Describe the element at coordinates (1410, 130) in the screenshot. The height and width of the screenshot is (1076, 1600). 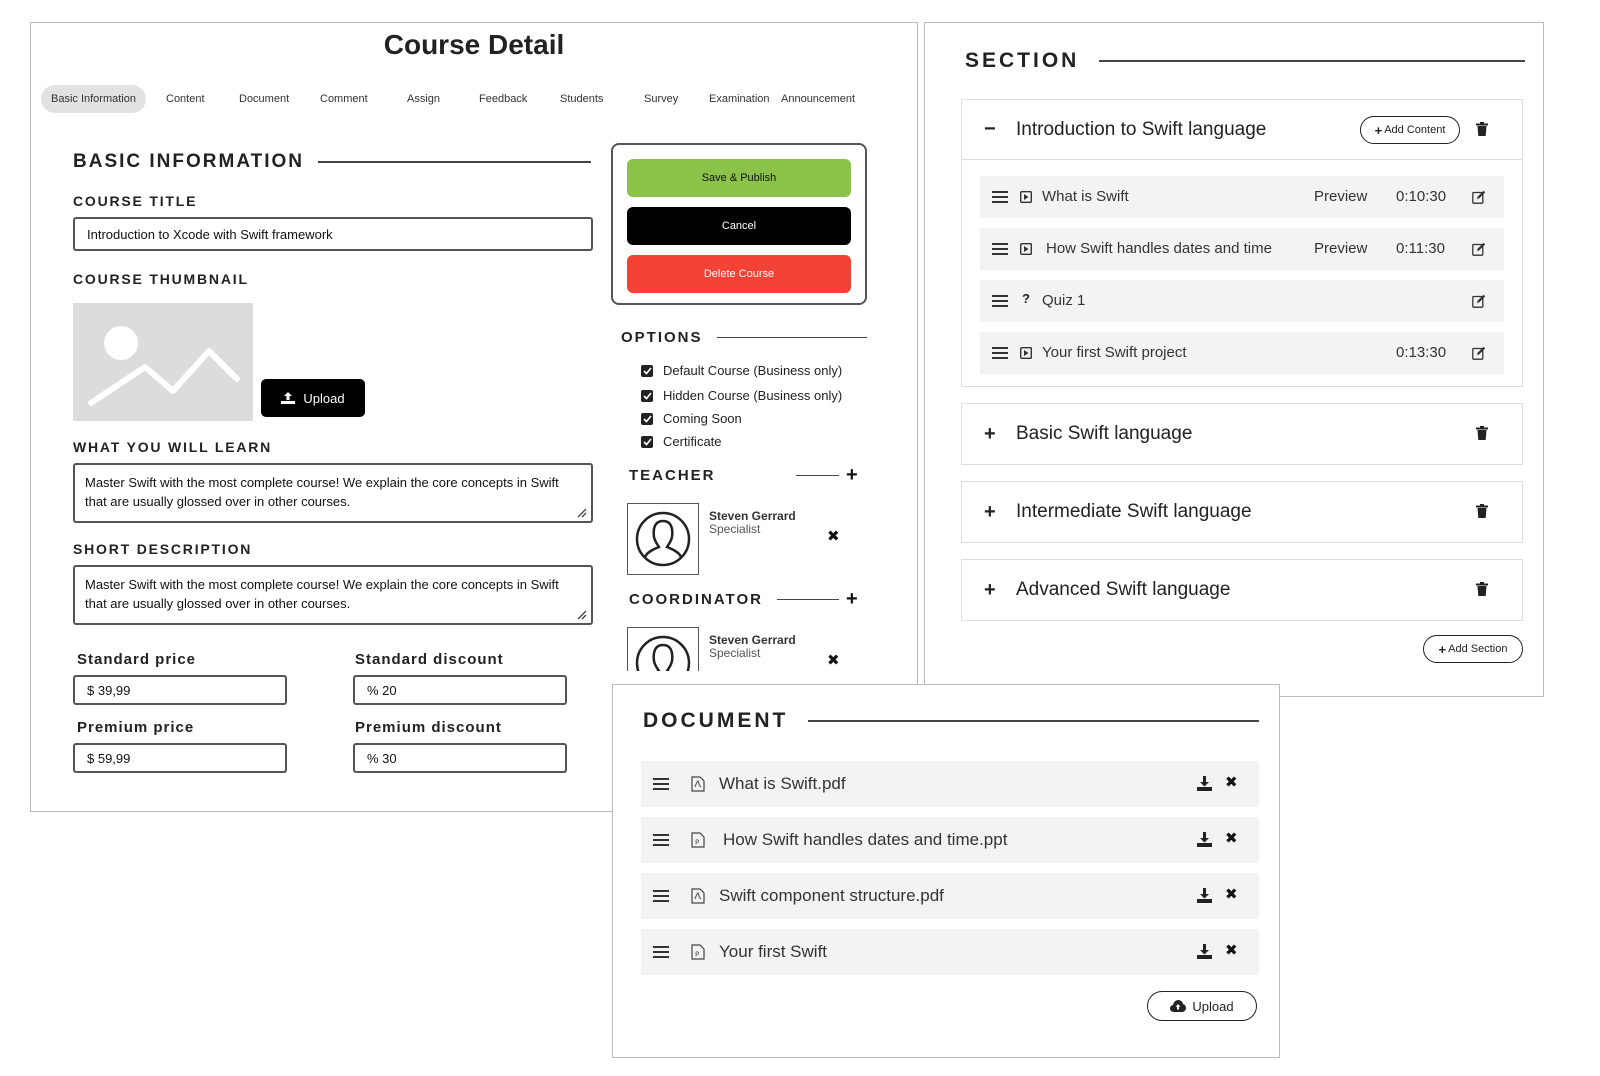
I see `add-content-button: + Add Content` at that location.